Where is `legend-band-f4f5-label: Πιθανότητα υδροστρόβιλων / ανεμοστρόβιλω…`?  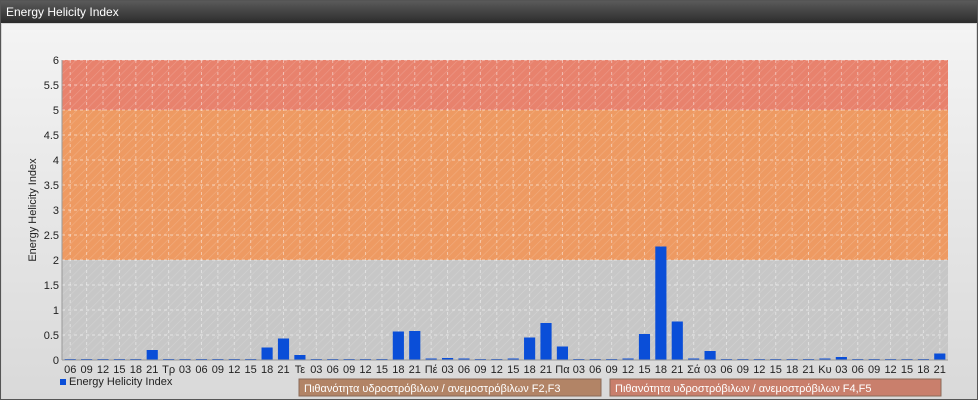 legend-band-f4f5-label: Πιθανότητα υδροστρόβιλων / ανεμοστρόβιλω… is located at coordinates (743, 389).